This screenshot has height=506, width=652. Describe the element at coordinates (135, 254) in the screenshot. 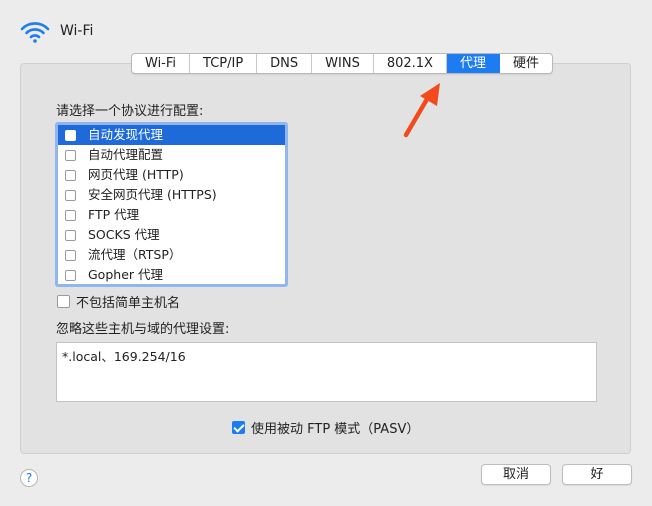

I see `protocol-item-label: 流代理（RTSP）` at that location.